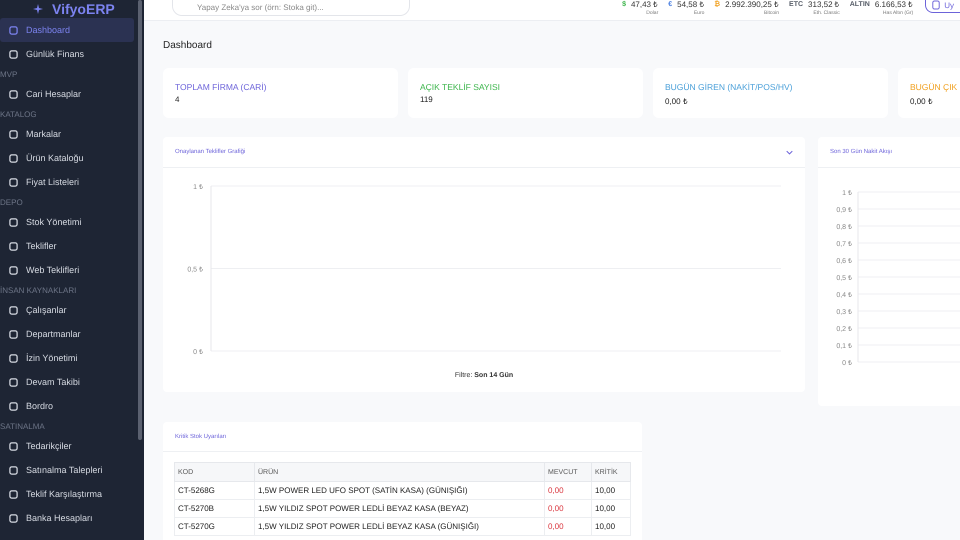 This screenshot has height=540, width=960. Describe the element at coordinates (214, 491) in the screenshot. I see `table-cell: CT-5268G` at that location.